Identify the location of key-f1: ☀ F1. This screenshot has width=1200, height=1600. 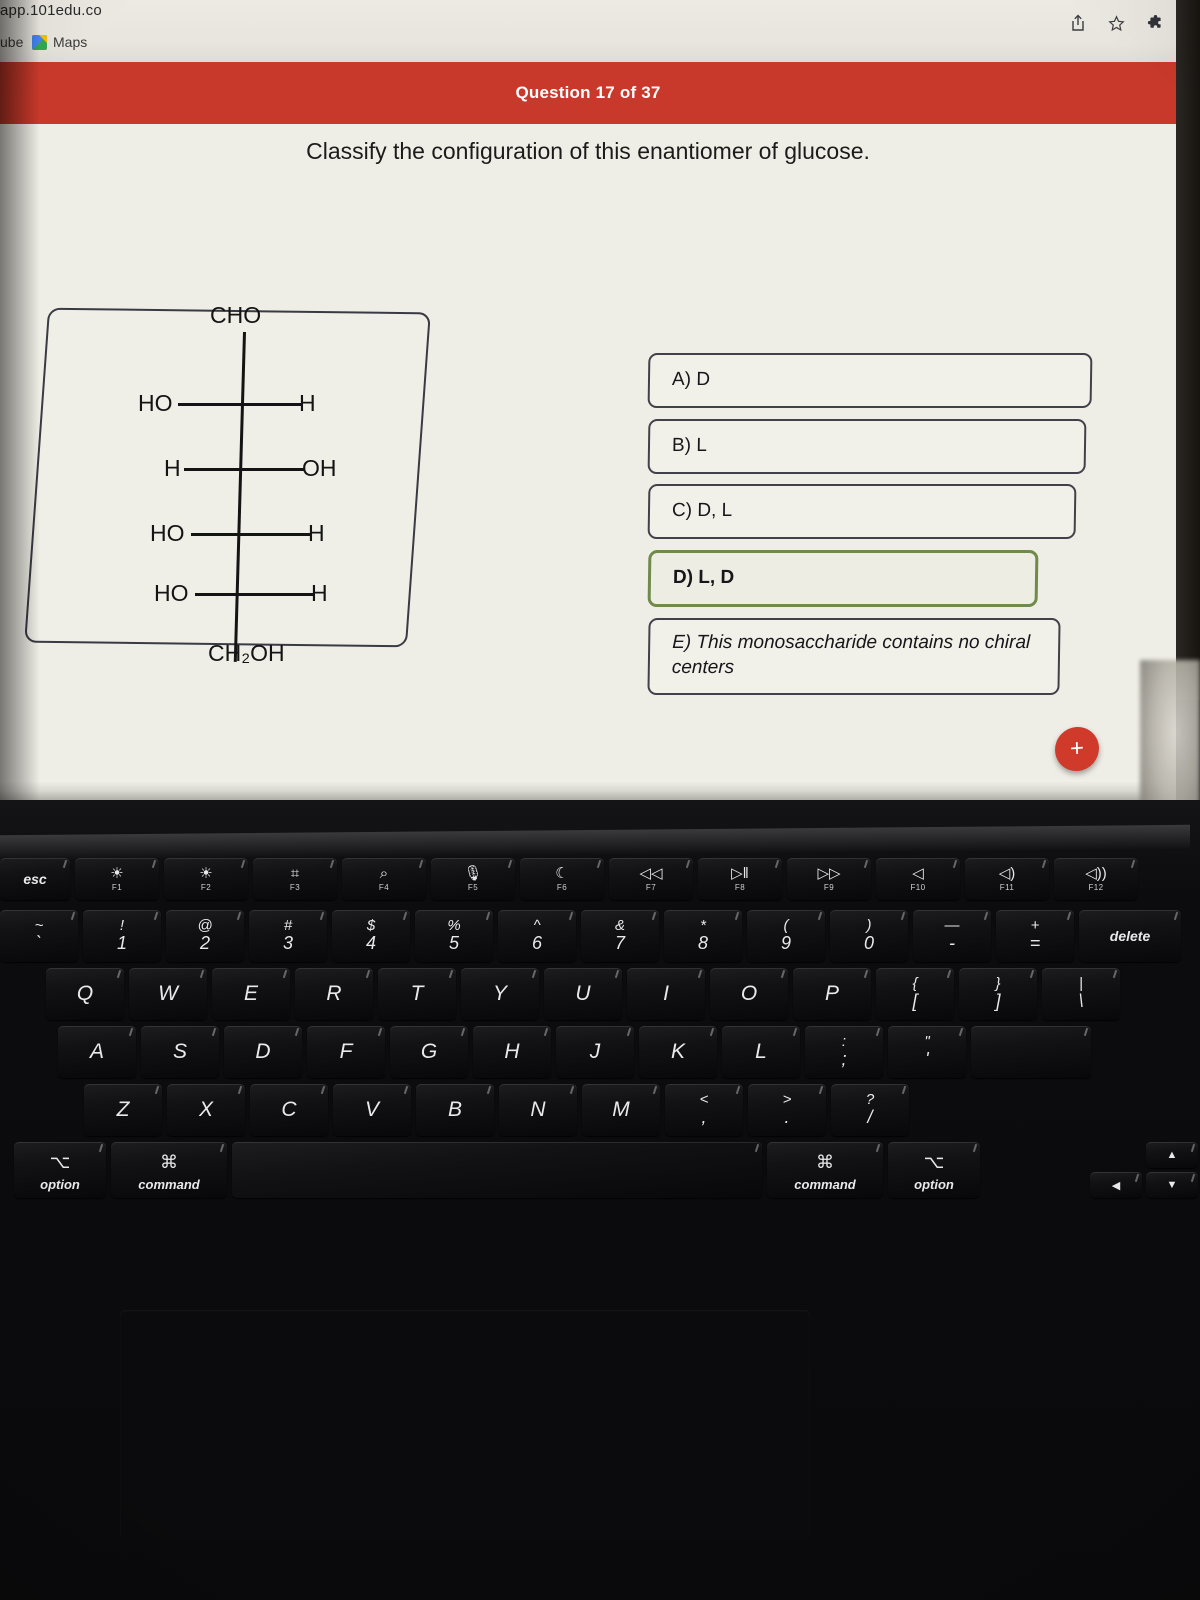
(117, 879).